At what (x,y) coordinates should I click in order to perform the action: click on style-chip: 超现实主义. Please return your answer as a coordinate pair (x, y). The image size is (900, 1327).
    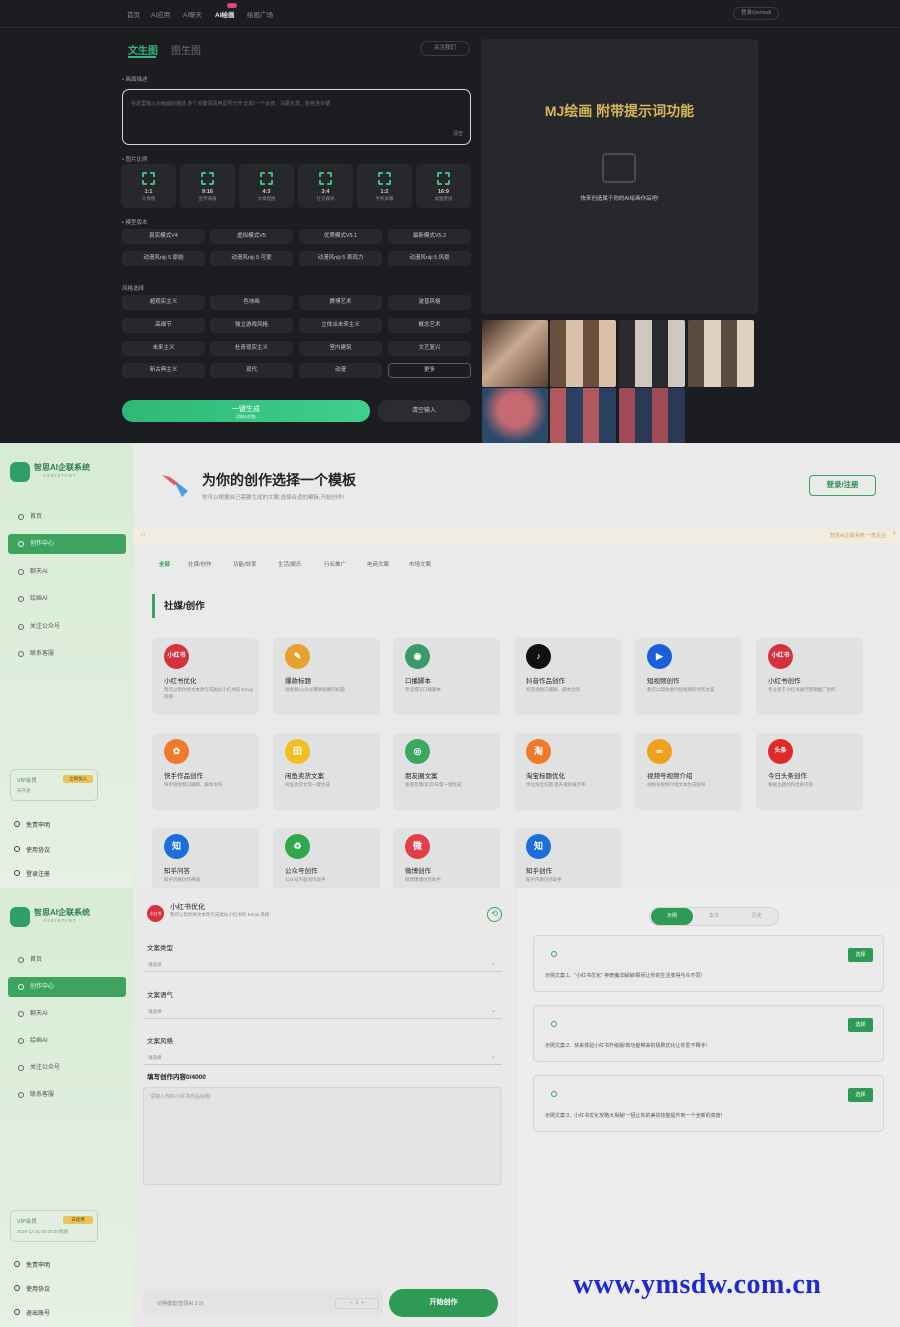
    Looking at the image, I should click on (163, 302).